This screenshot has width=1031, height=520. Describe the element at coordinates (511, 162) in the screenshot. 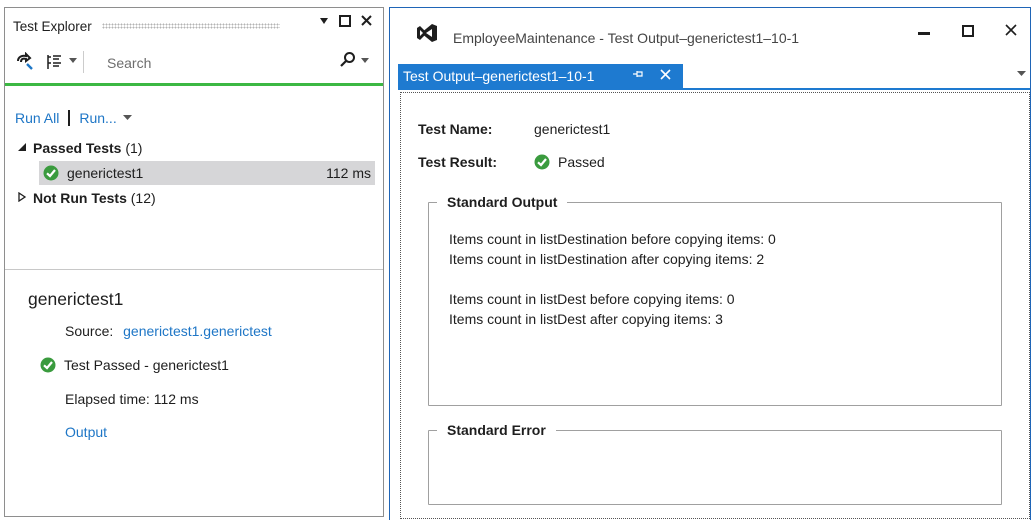

I see `test-result-row: Test Result: Passed` at that location.